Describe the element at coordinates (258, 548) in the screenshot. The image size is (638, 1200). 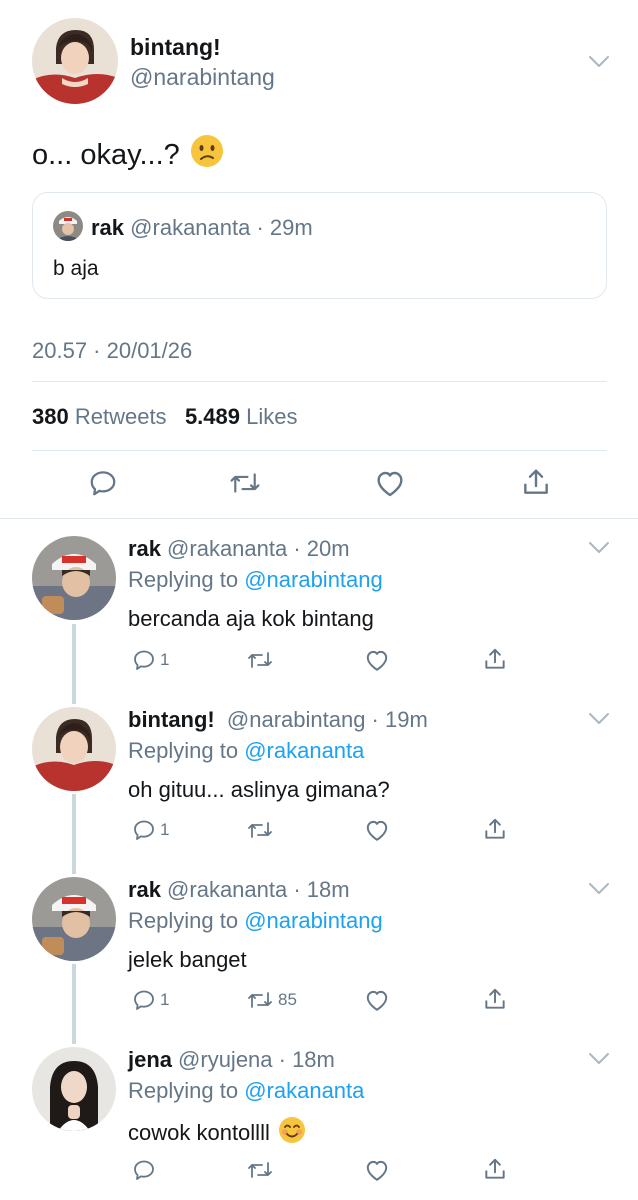
I see `reply-author-handle-time: @rakananta · 20m` at that location.